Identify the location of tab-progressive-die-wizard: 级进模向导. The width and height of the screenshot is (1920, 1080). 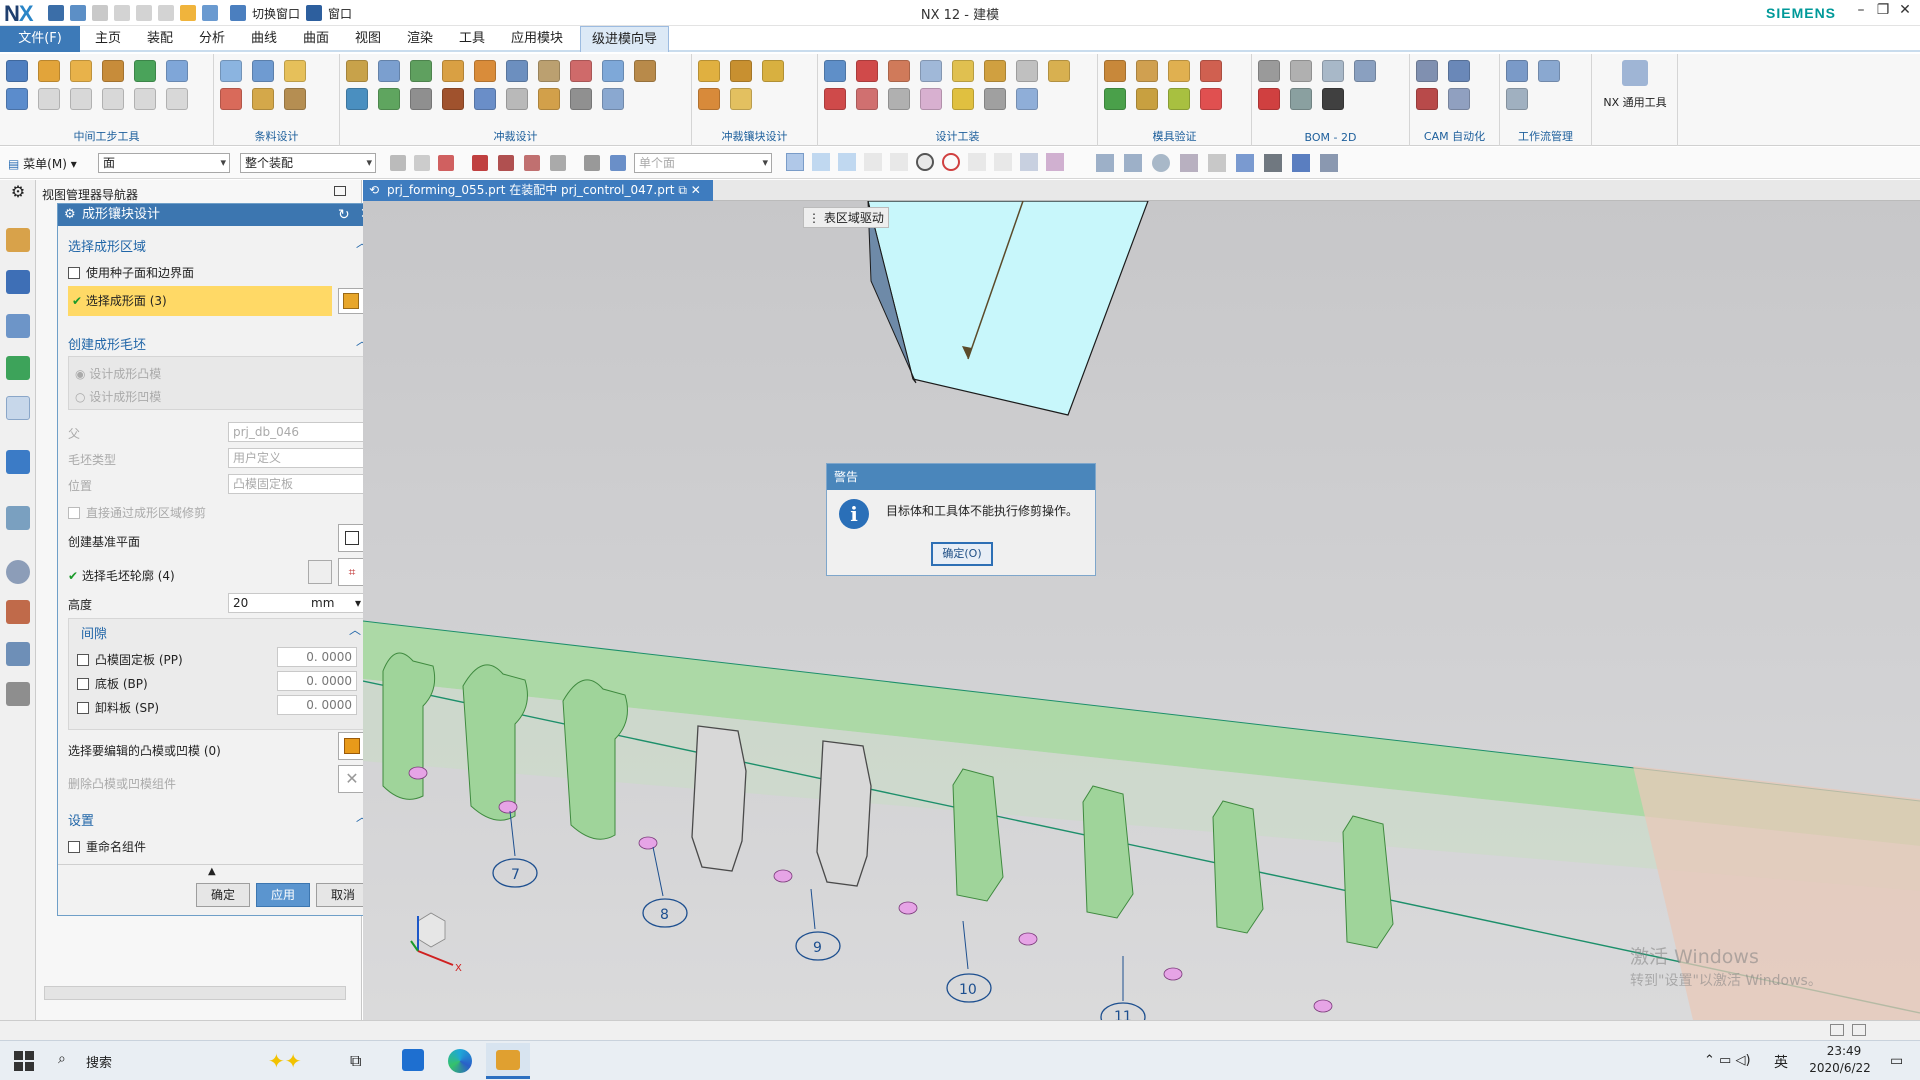
(625, 39).